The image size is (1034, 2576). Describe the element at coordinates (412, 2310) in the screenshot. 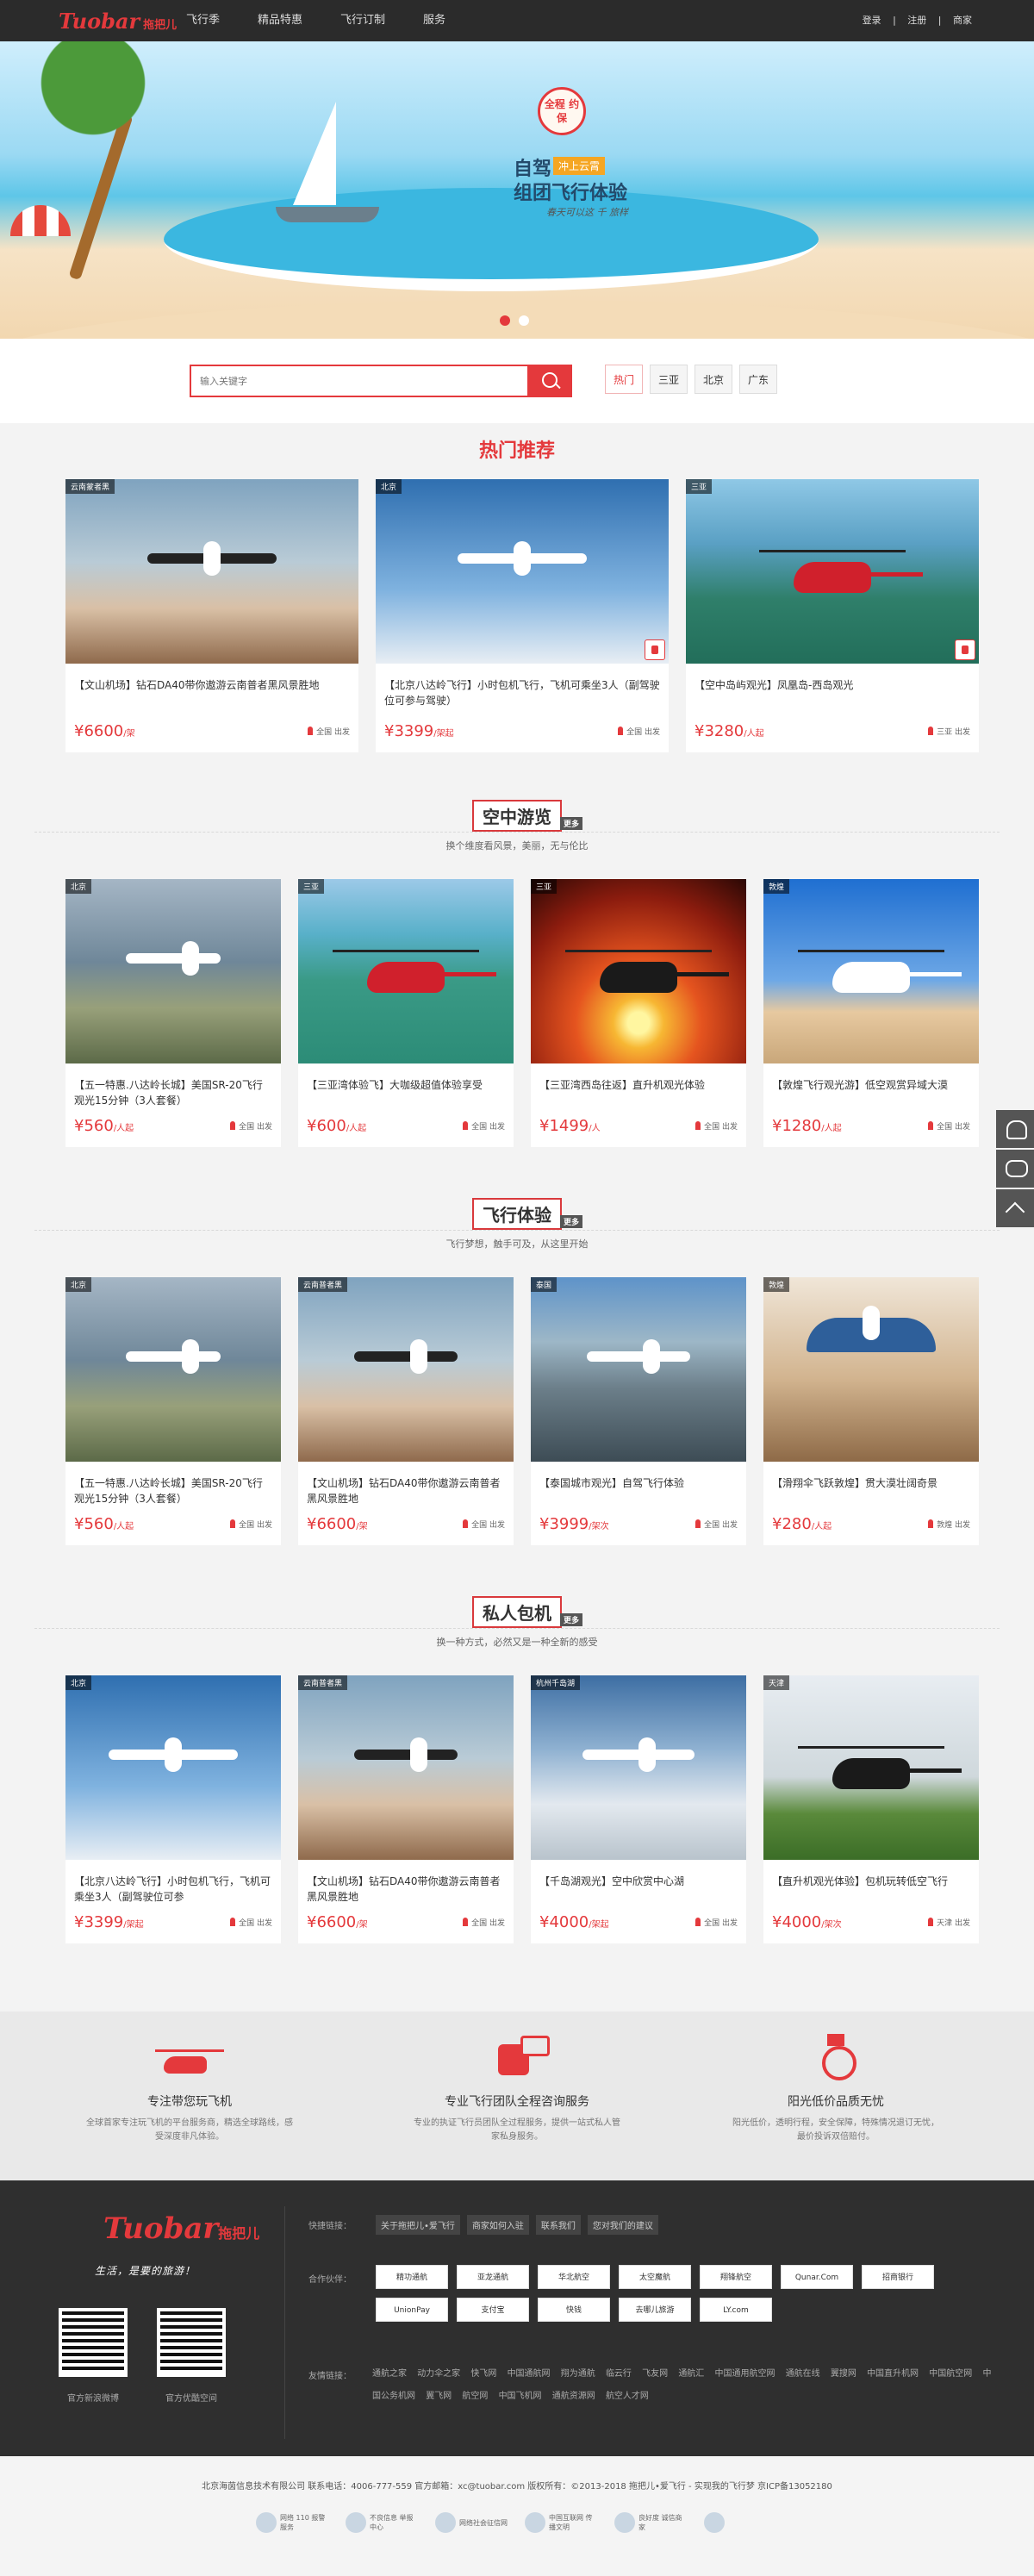

I see `partner-logo: UnionPay` at that location.